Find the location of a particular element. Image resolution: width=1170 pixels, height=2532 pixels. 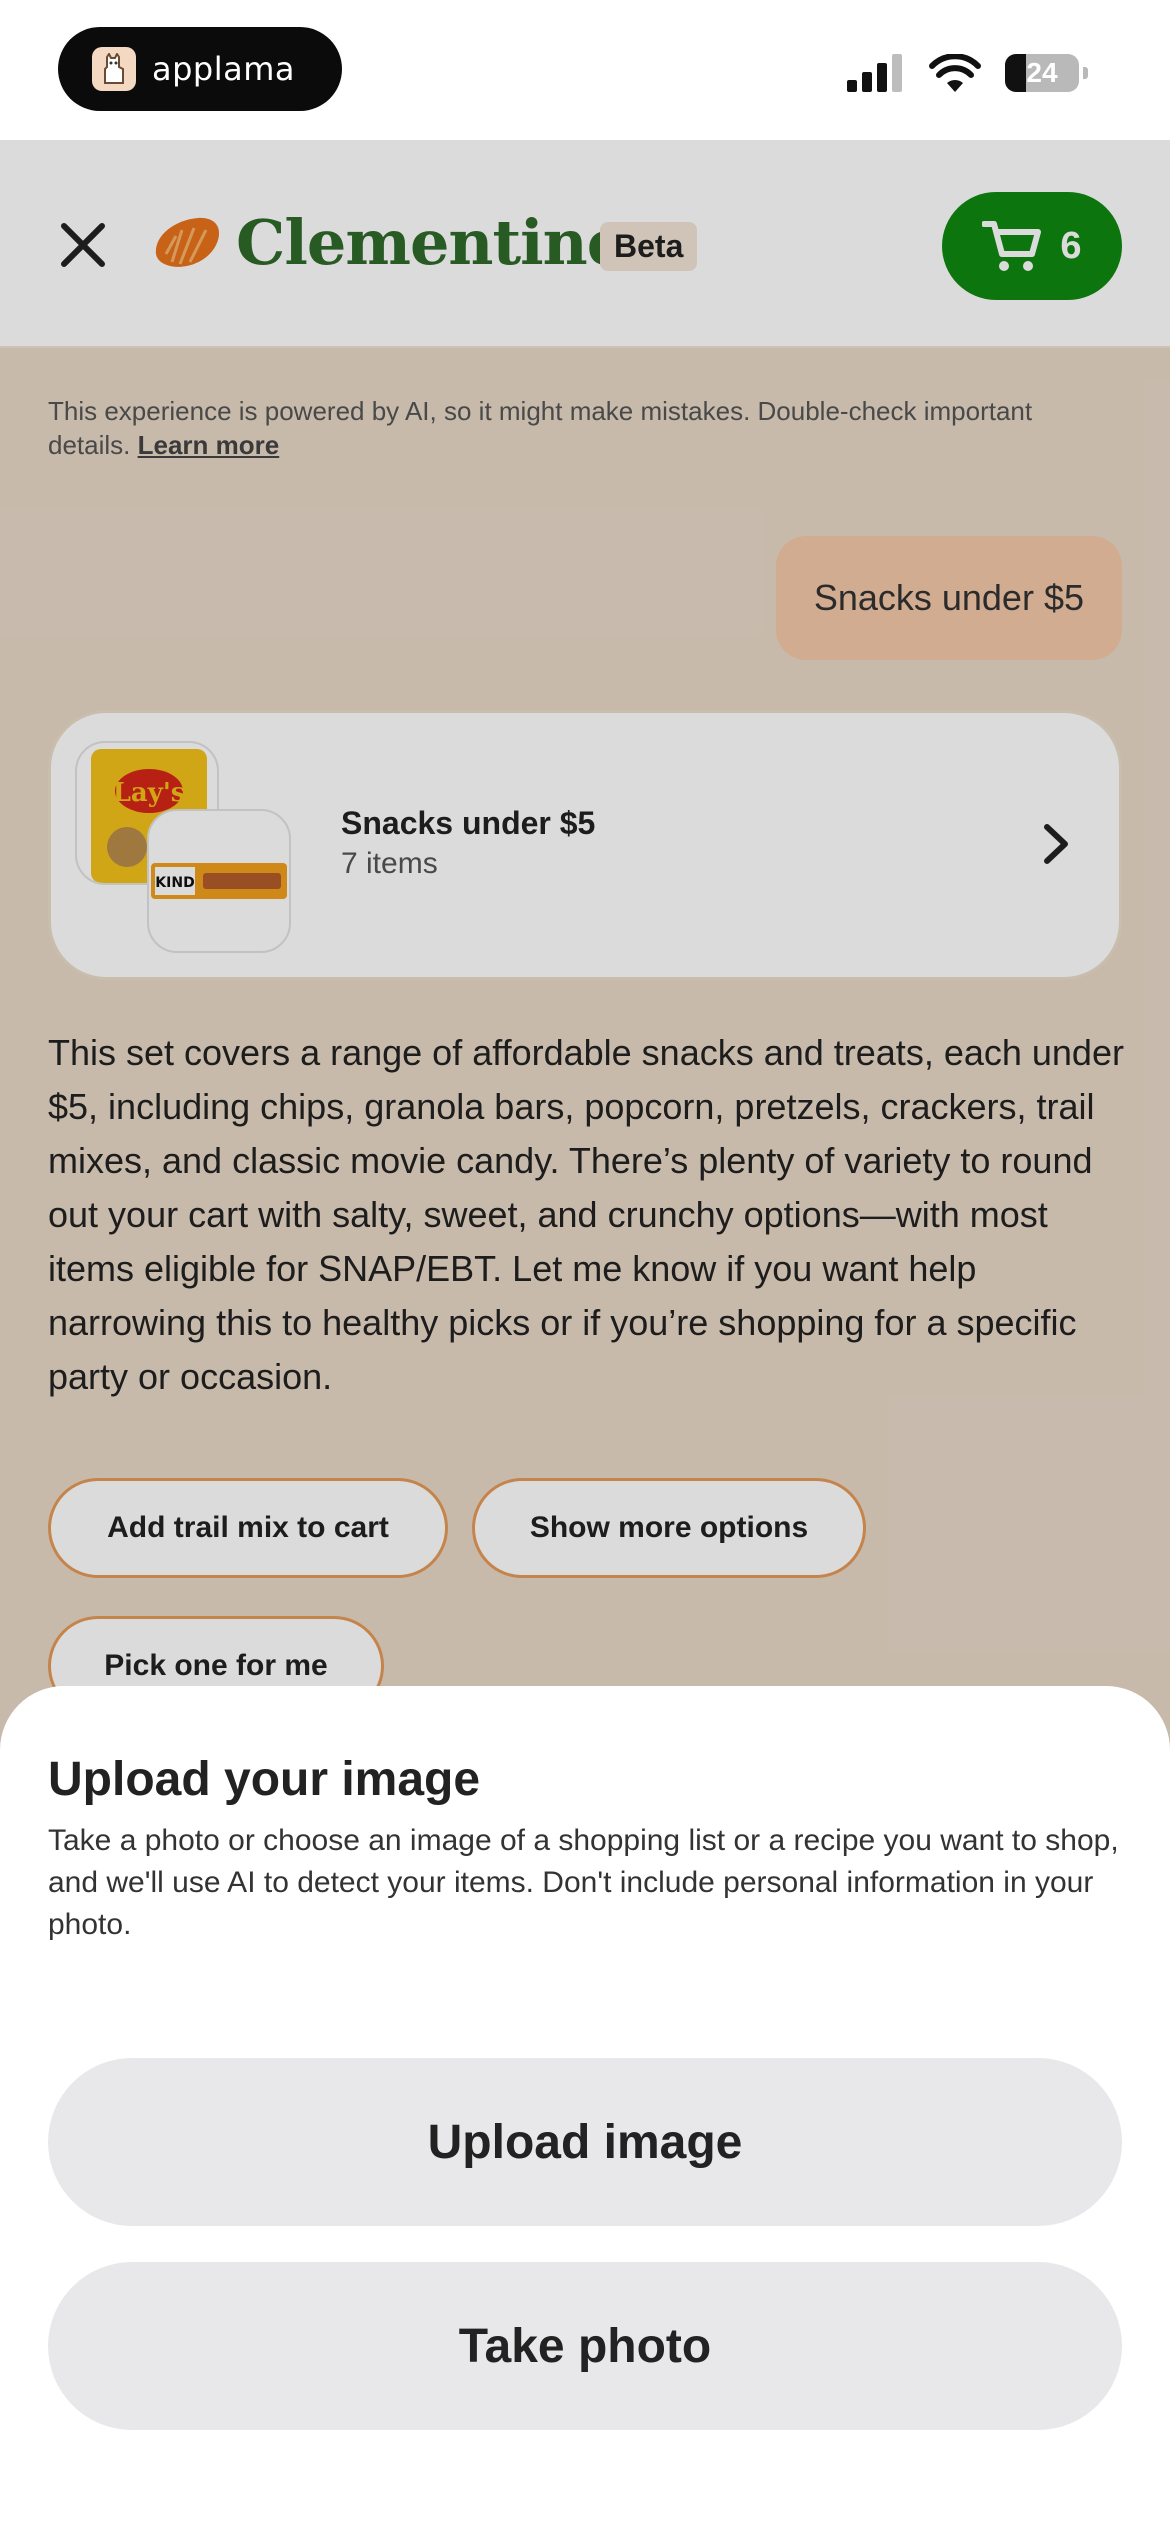

llama-icon is located at coordinates (114, 69).